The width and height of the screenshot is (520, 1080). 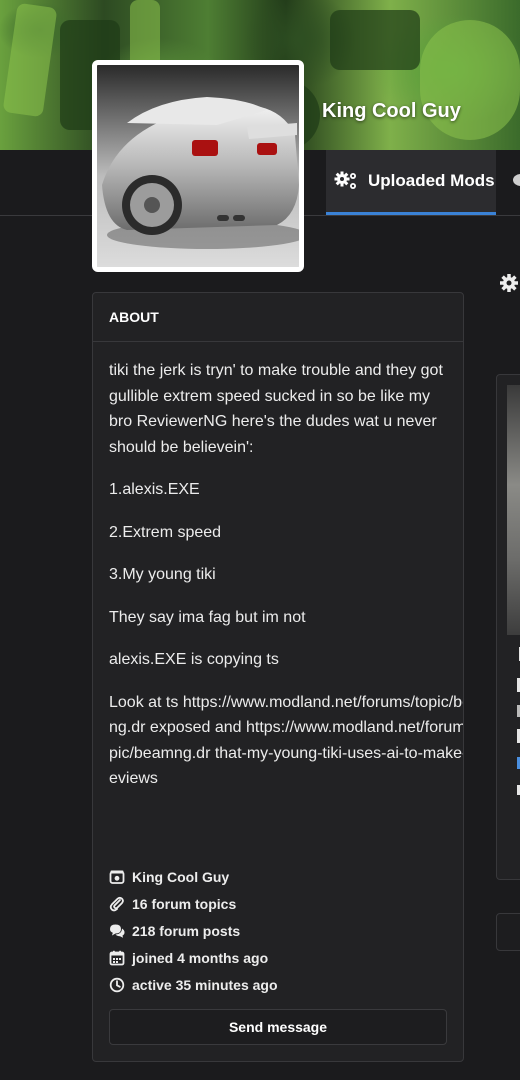 What do you see at coordinates (508, 932) in the screenshot?
I see `mod-card-button` at bounding box center [508, 932].